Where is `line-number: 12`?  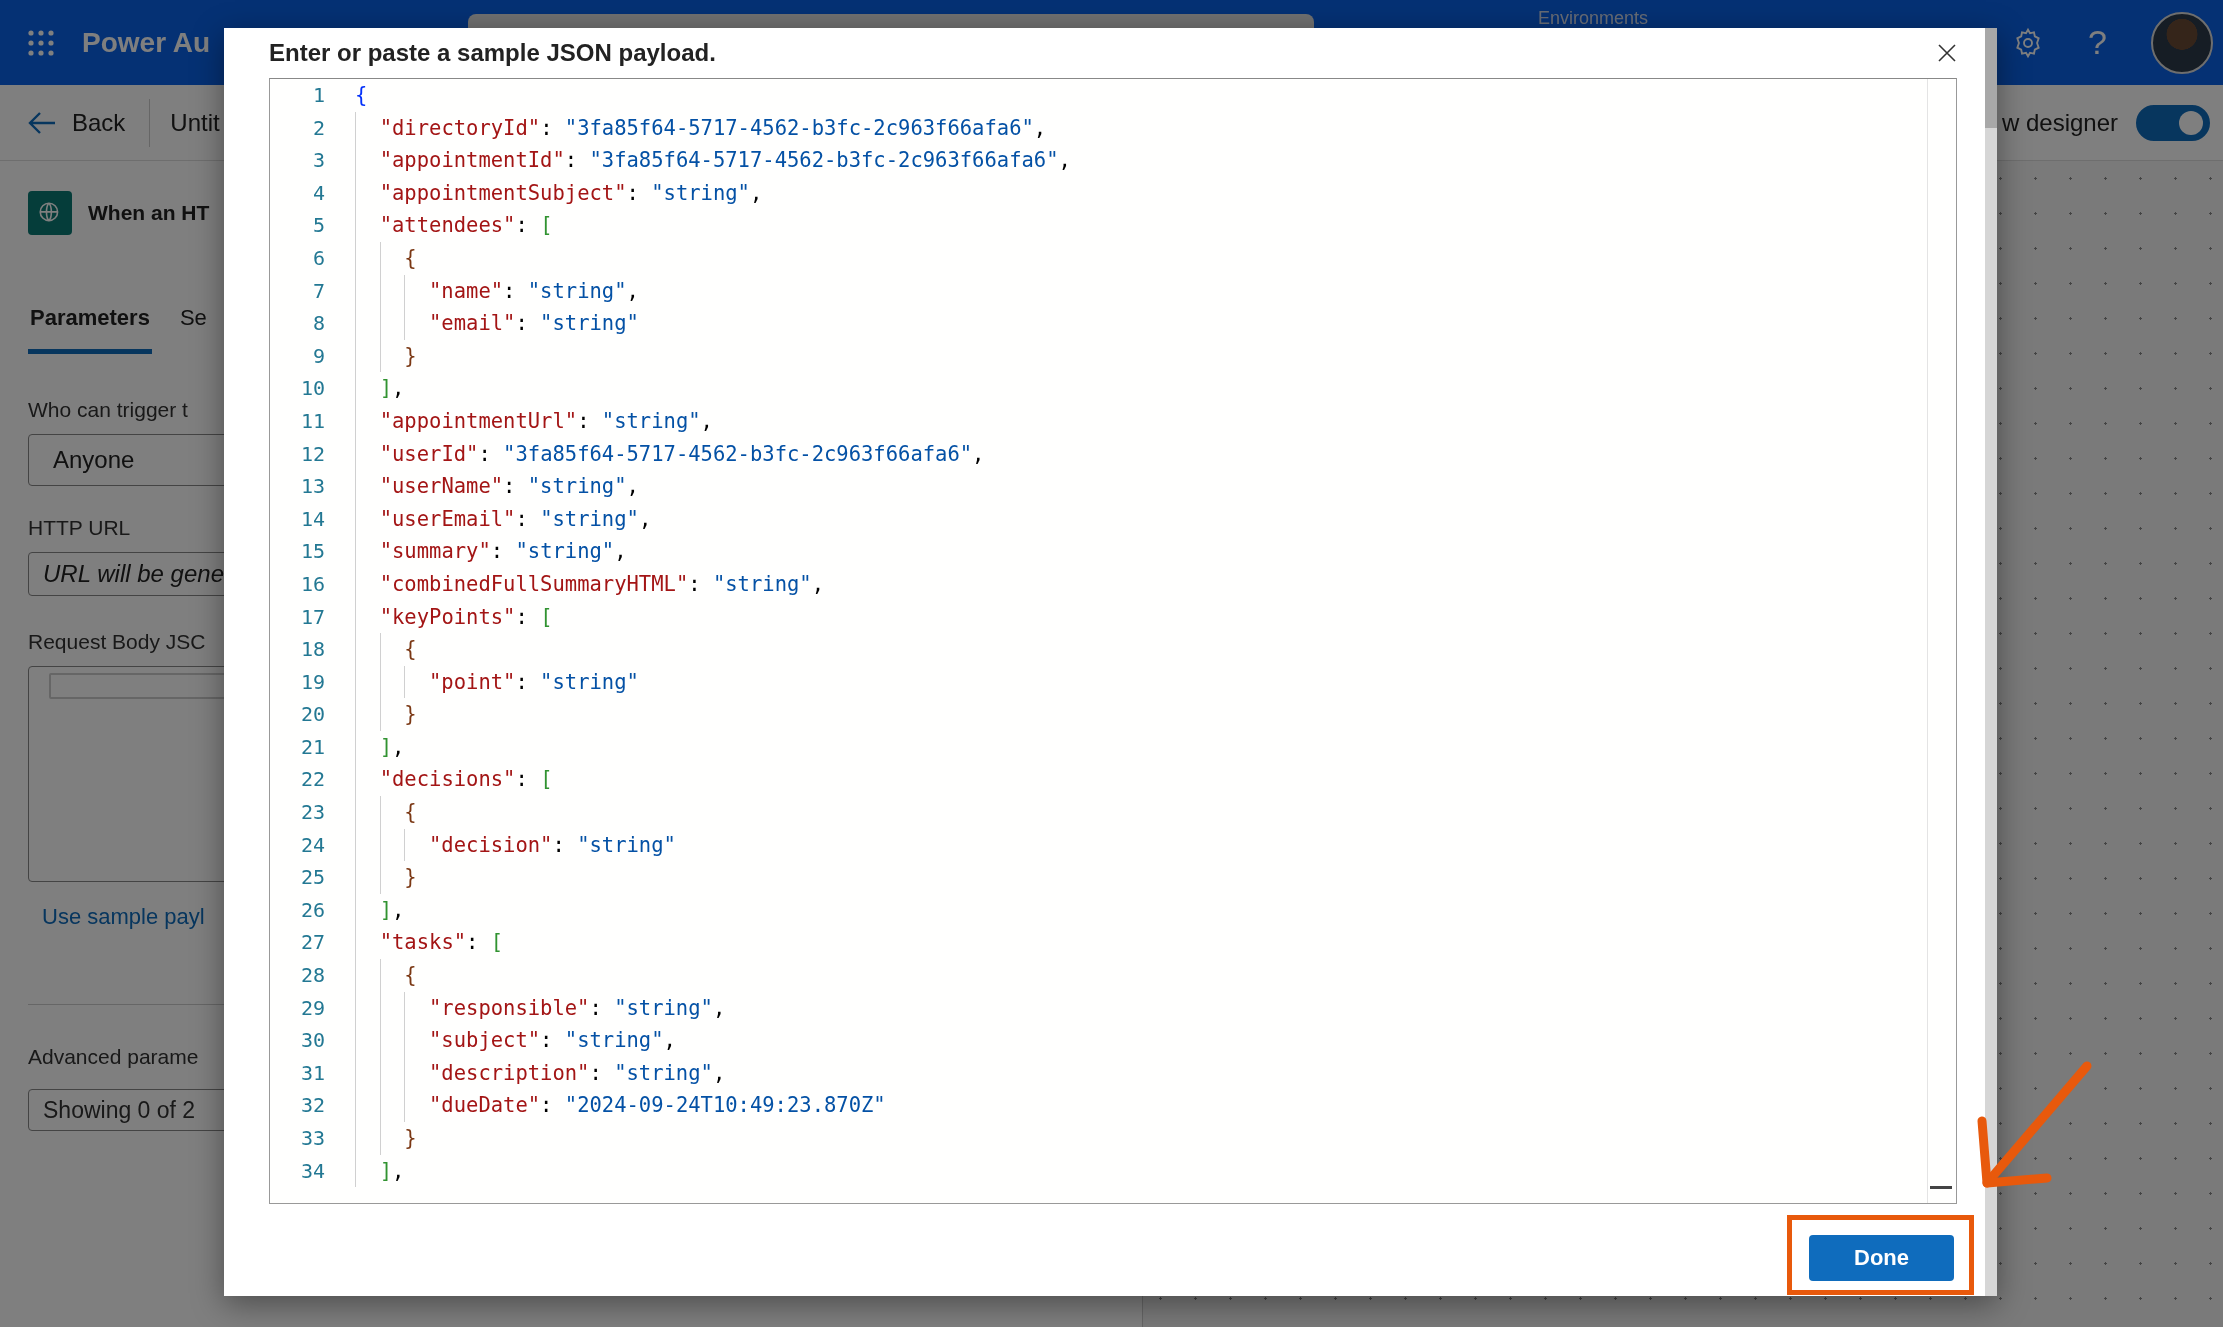 line-number: 12 is located at coordinates (312, 454).